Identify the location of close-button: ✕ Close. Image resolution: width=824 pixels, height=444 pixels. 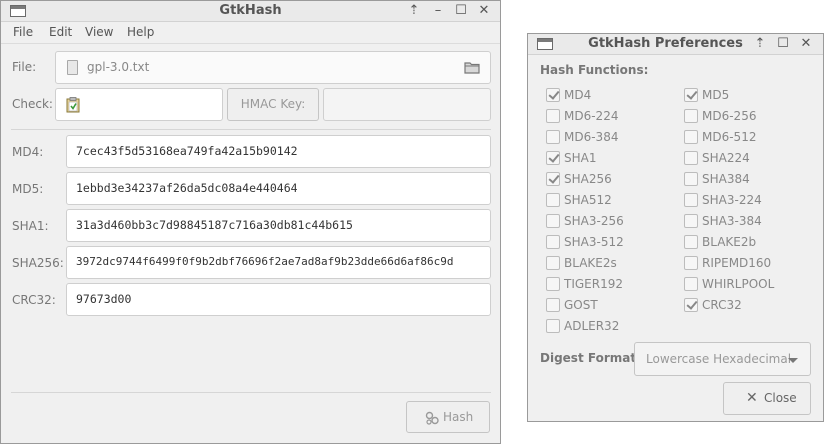
(767, 398).